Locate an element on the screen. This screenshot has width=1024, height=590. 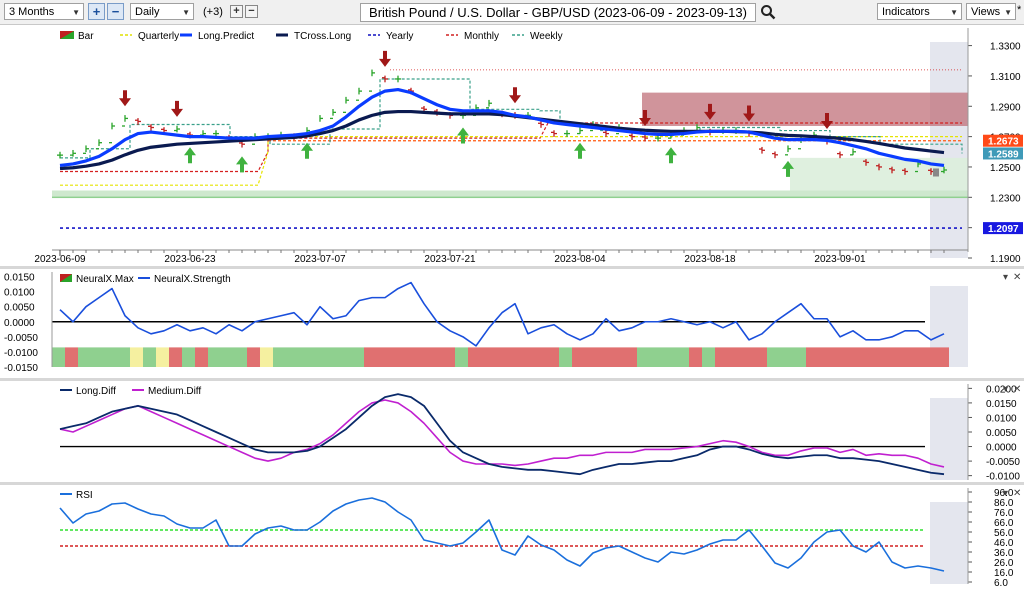
legend-label: NeuralX.Strength is located at coordinates (192, 279).